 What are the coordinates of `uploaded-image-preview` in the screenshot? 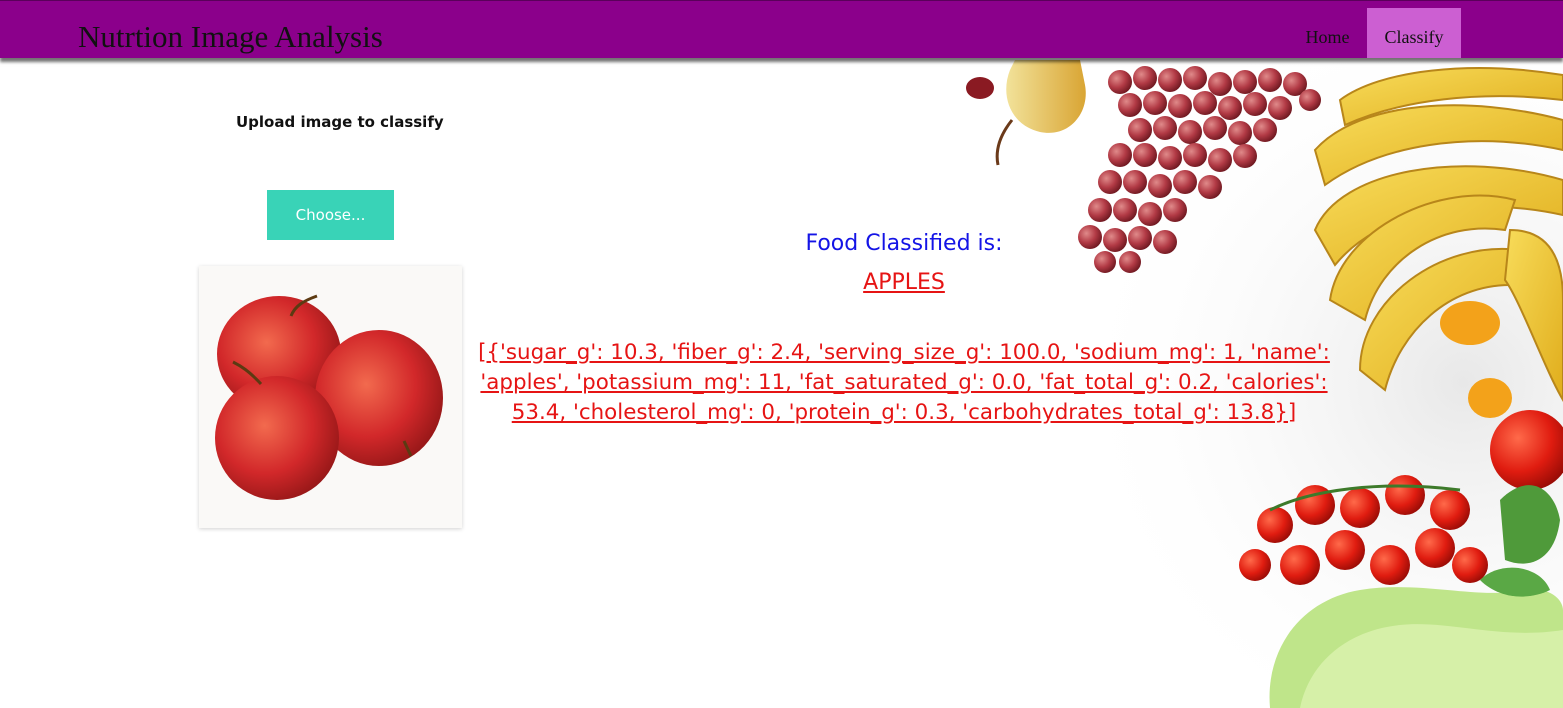 It's located at (330, 397).